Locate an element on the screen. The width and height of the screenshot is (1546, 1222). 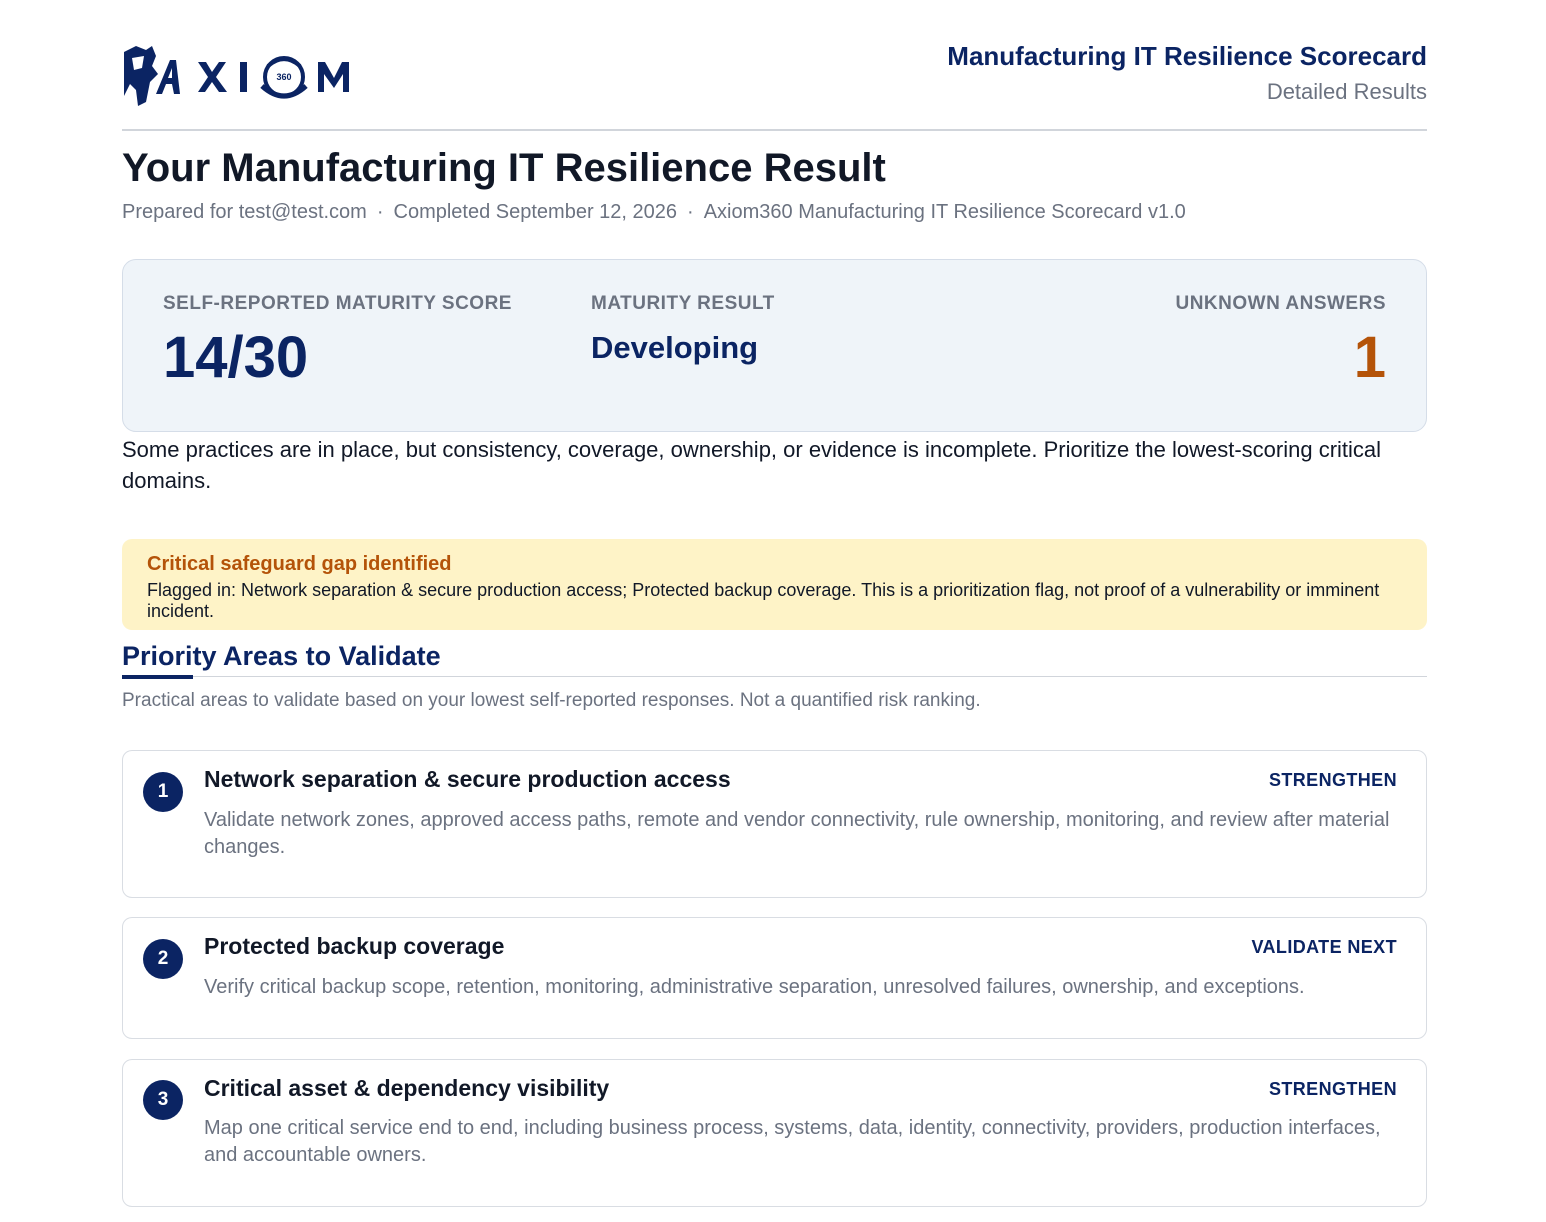
unknown-answers-block: UNKNOWN ANSWERS 1 is located at coordinates (1280, 341).